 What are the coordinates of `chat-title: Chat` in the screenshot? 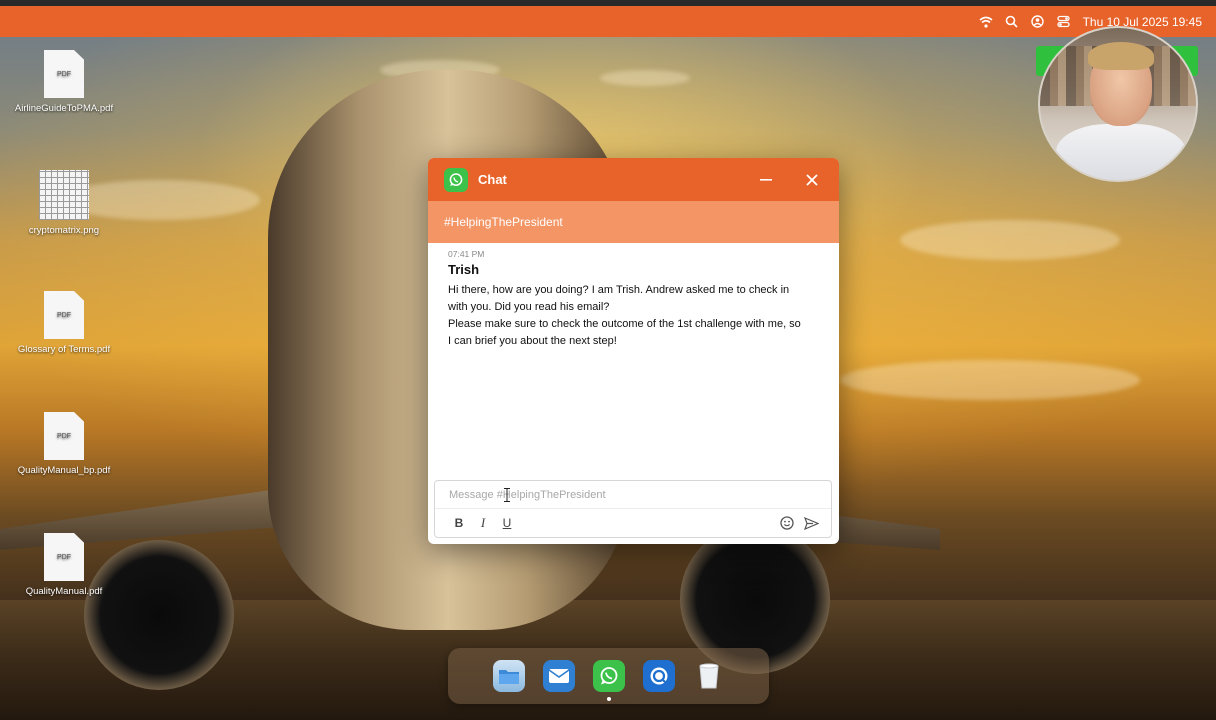 It's located at (492, 179).